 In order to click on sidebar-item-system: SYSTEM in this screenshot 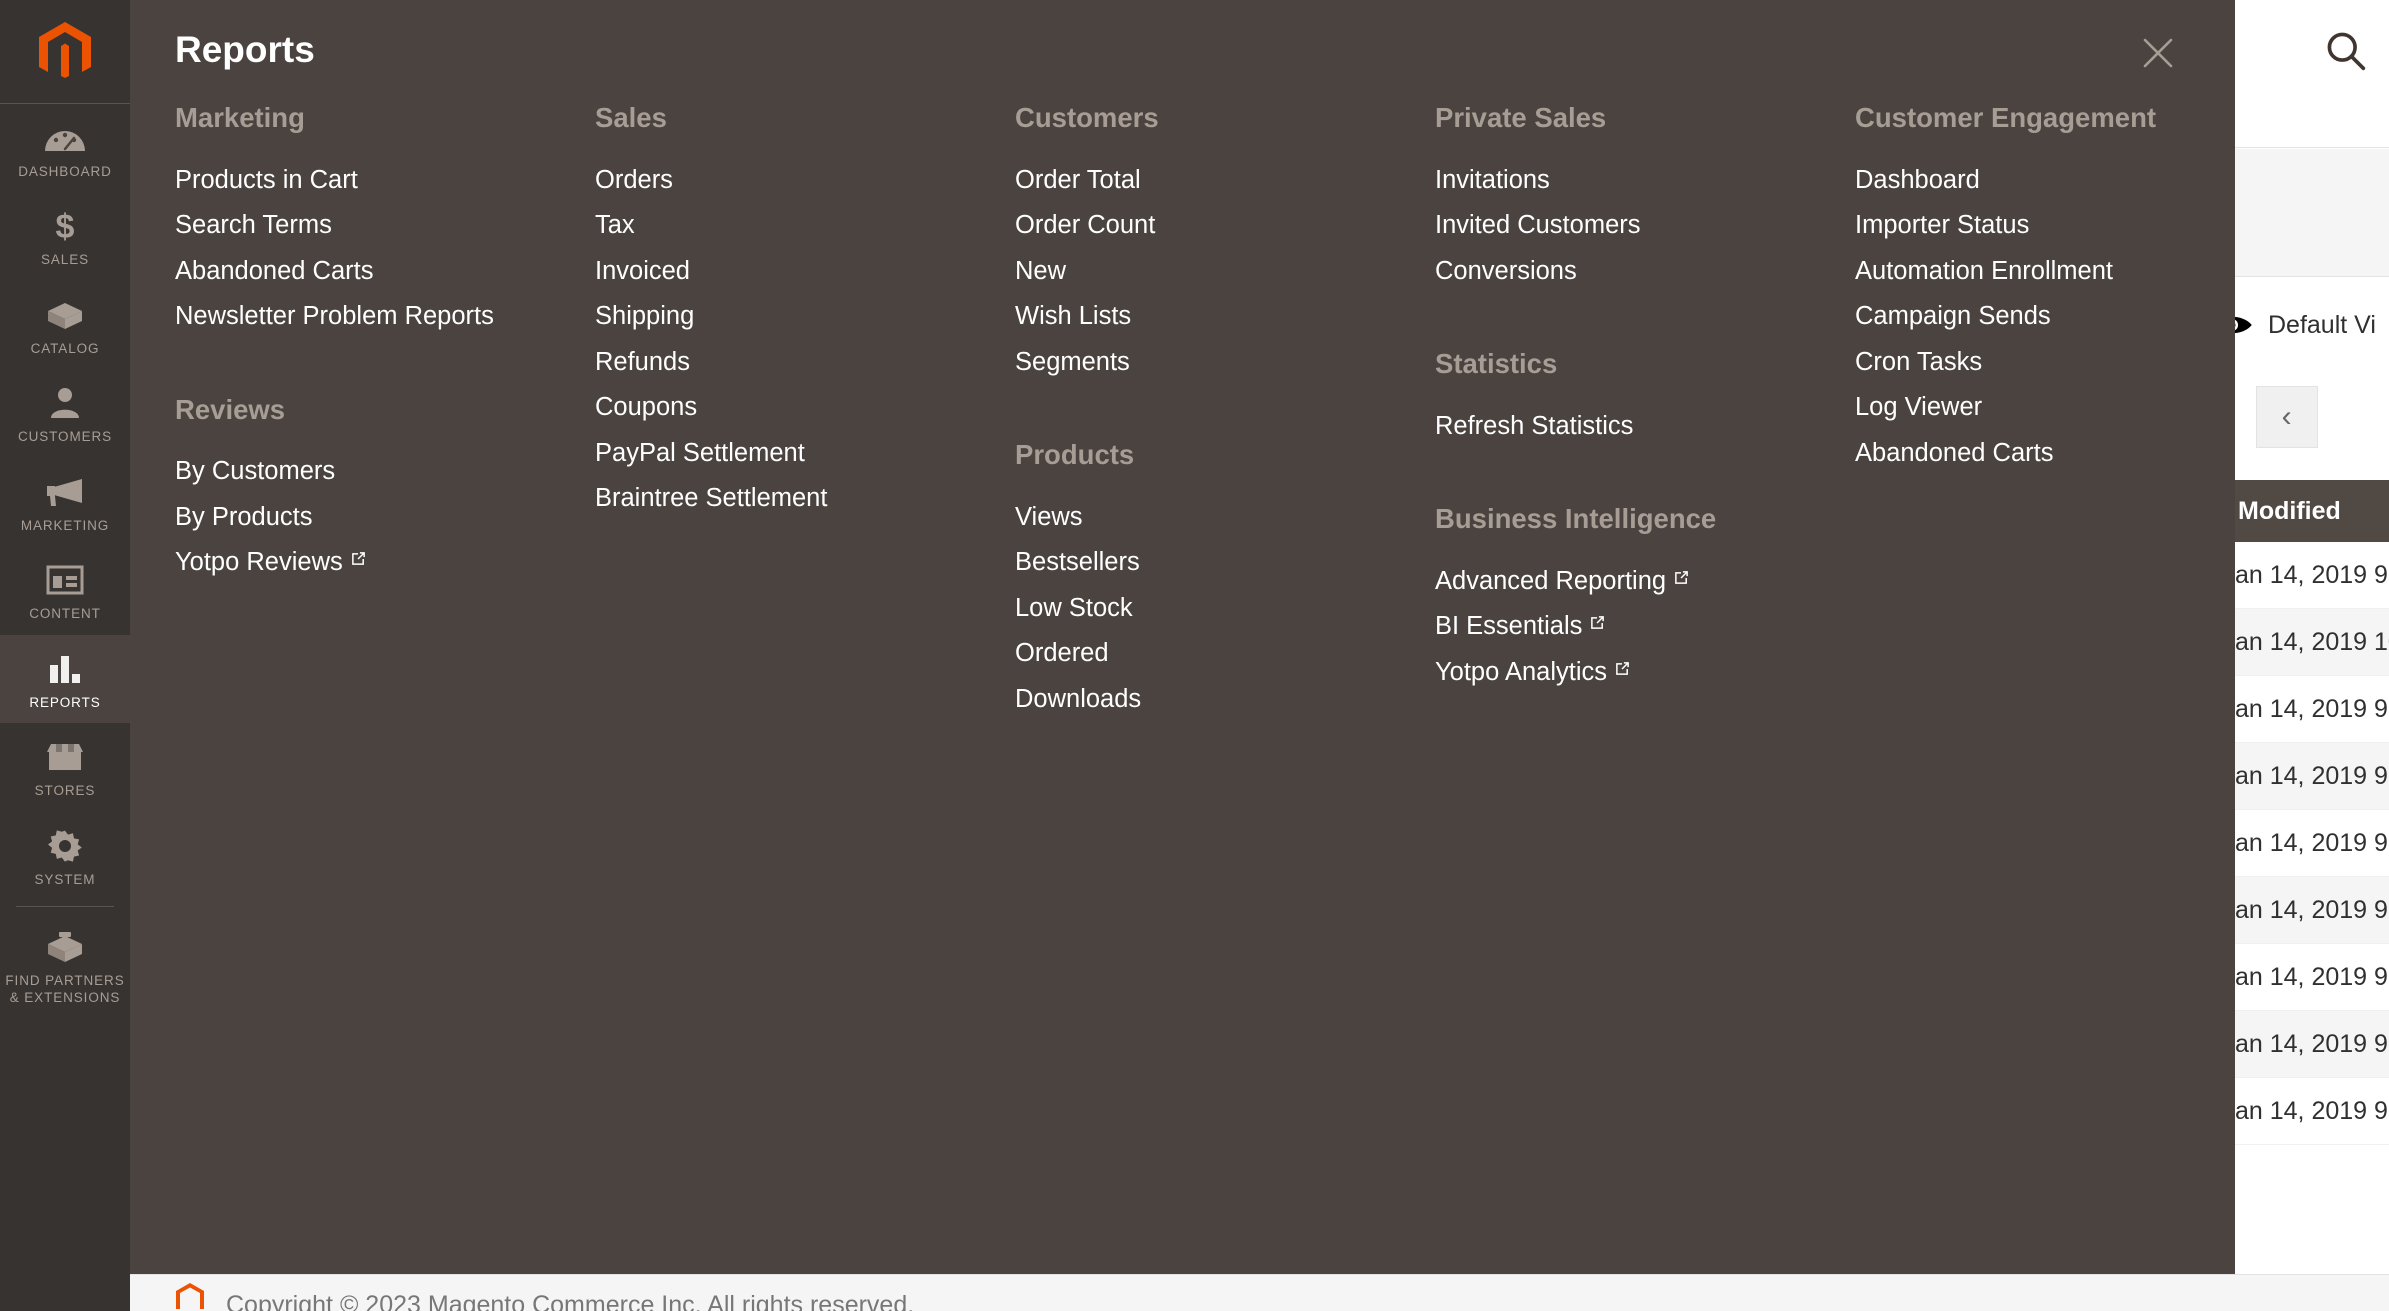, I will do `click(65, 856)`.